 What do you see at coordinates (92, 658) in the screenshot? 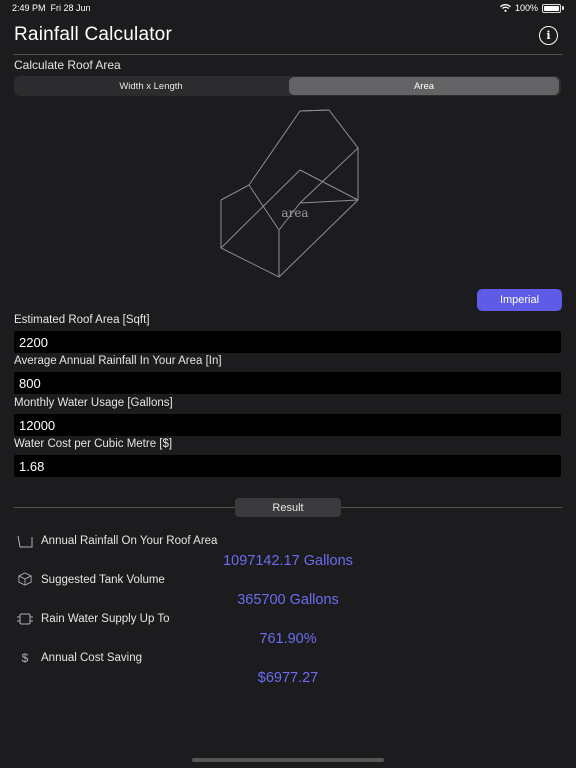
I see `cost-saving-label: Annual Cost Saving` at bounding box center [92, 658].